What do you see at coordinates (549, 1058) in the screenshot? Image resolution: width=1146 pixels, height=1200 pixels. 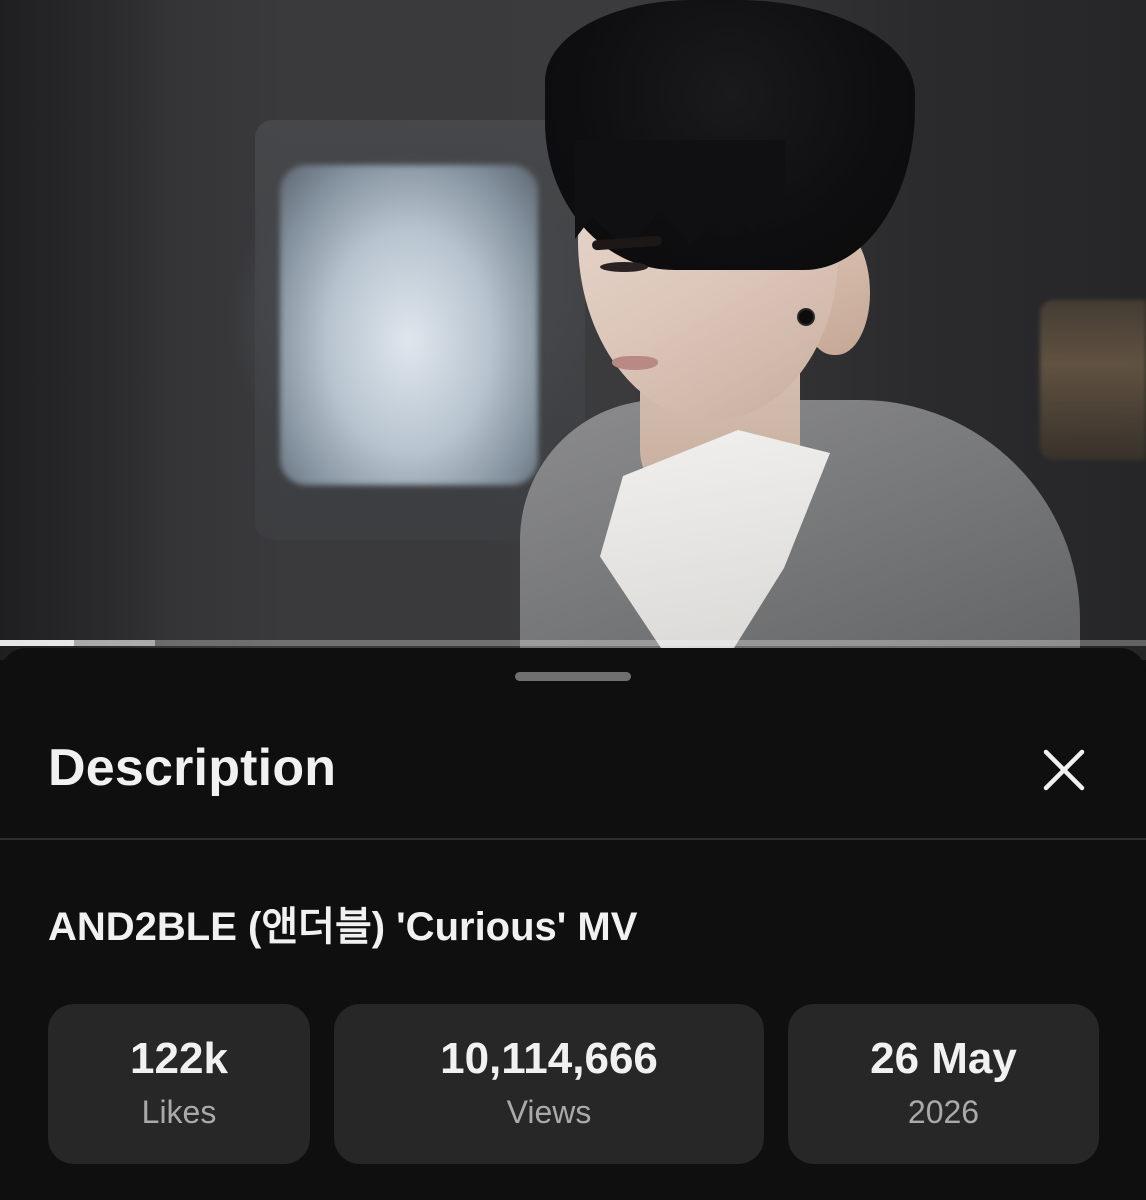 I see `views-count: 10,114,666` at bounding box center [549, 1058].